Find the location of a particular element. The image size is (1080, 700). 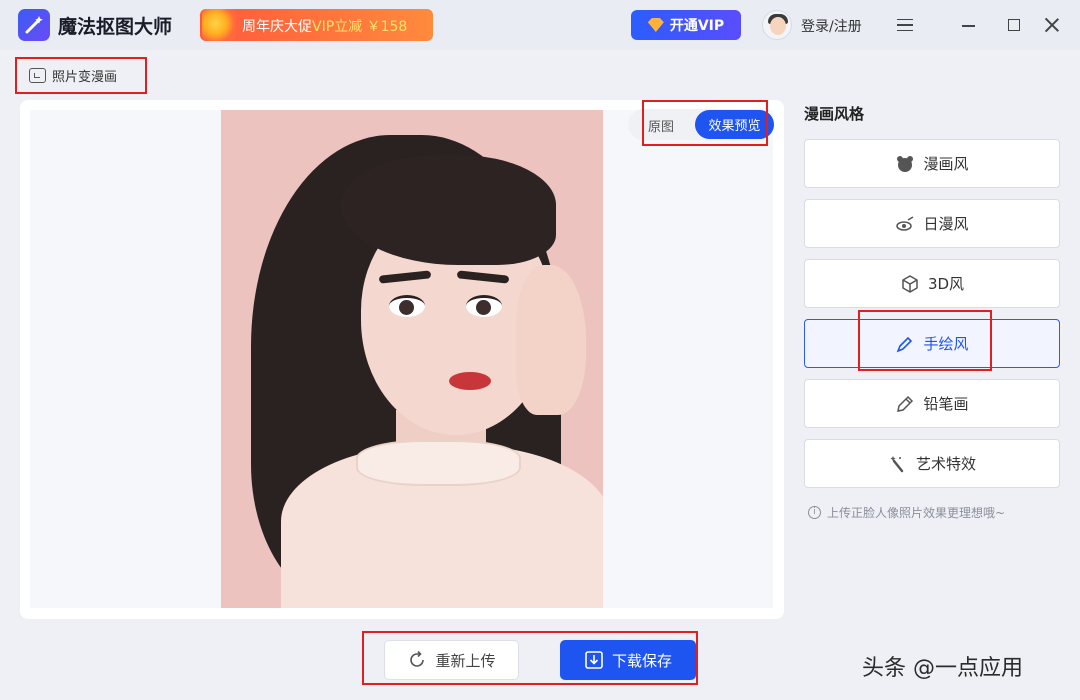

style-3d-button: 3D风 is located at coordinates (932, 283).